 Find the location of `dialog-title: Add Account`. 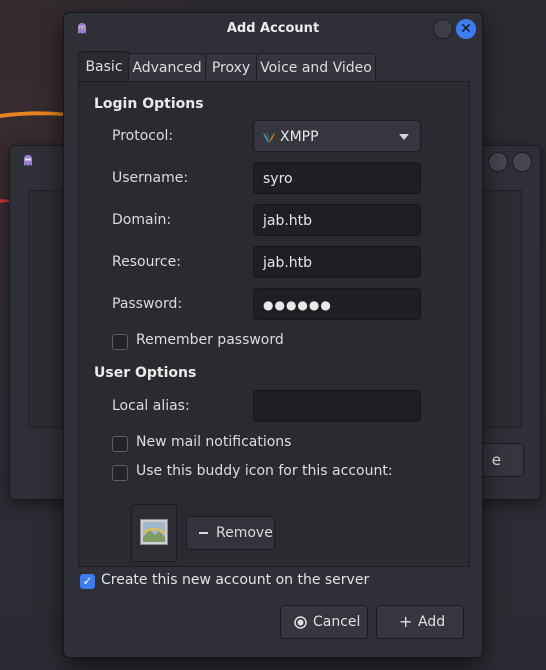

dialog-title: Add Account is located at coordinates (273, 28).